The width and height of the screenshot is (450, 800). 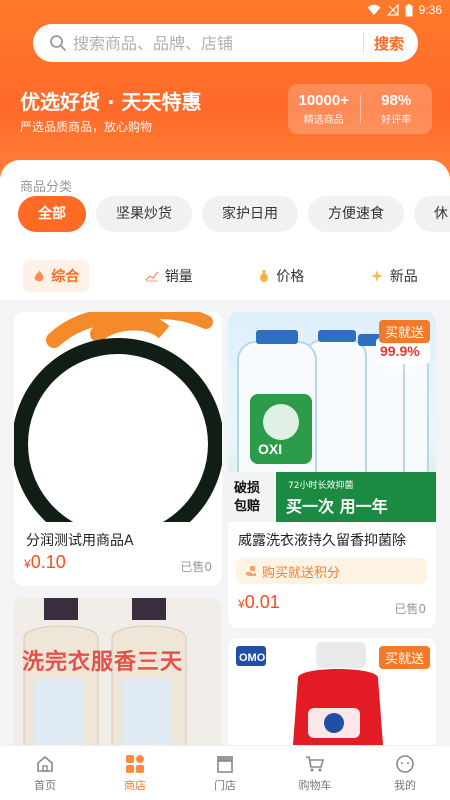 I want to click on category-chip-all: 全部, so click(x=52, y=214).